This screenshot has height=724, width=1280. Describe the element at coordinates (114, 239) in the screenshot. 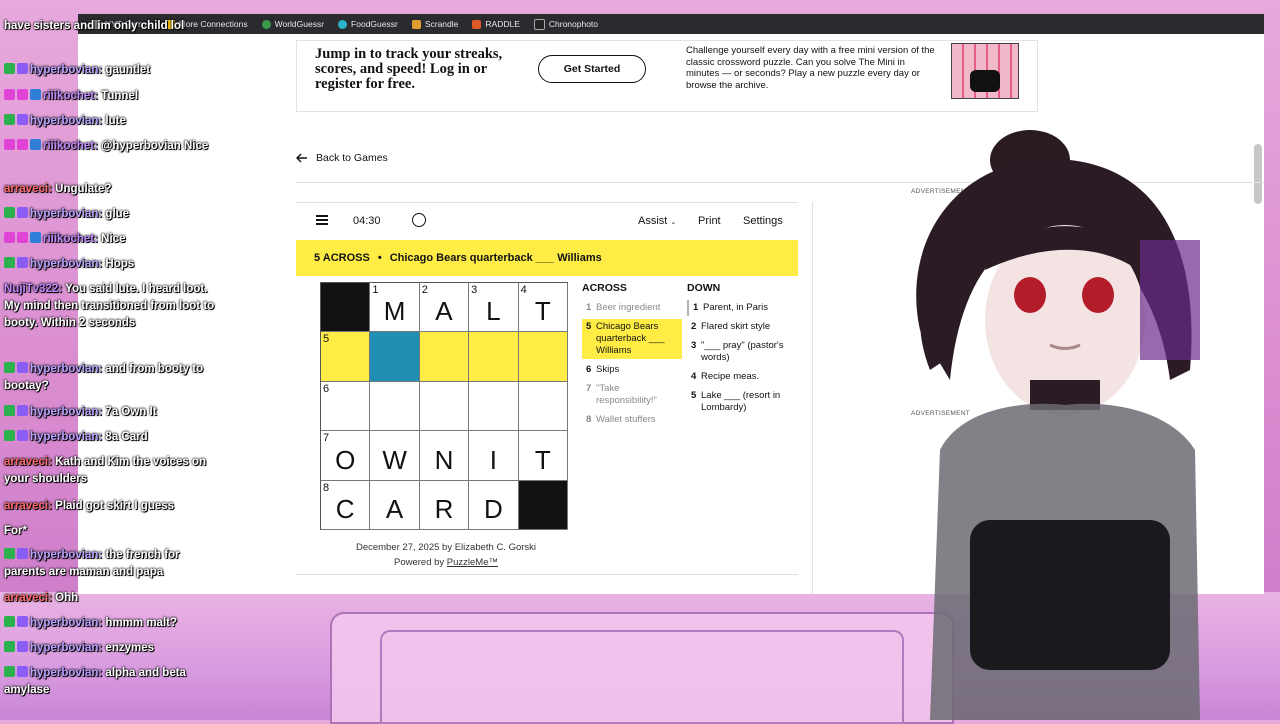

I see `chat-message: riiikochet: Nice` at that location.